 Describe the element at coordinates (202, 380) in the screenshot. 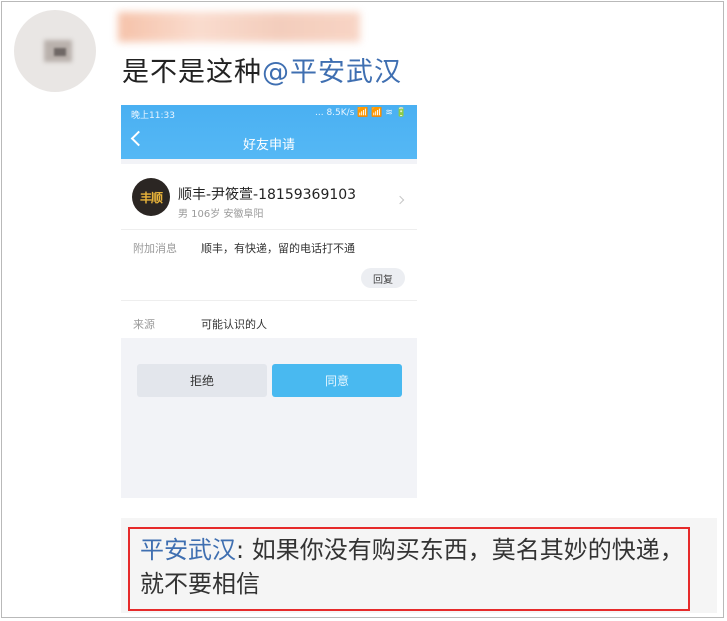

I see `reject-button: 拒绝` at that location.